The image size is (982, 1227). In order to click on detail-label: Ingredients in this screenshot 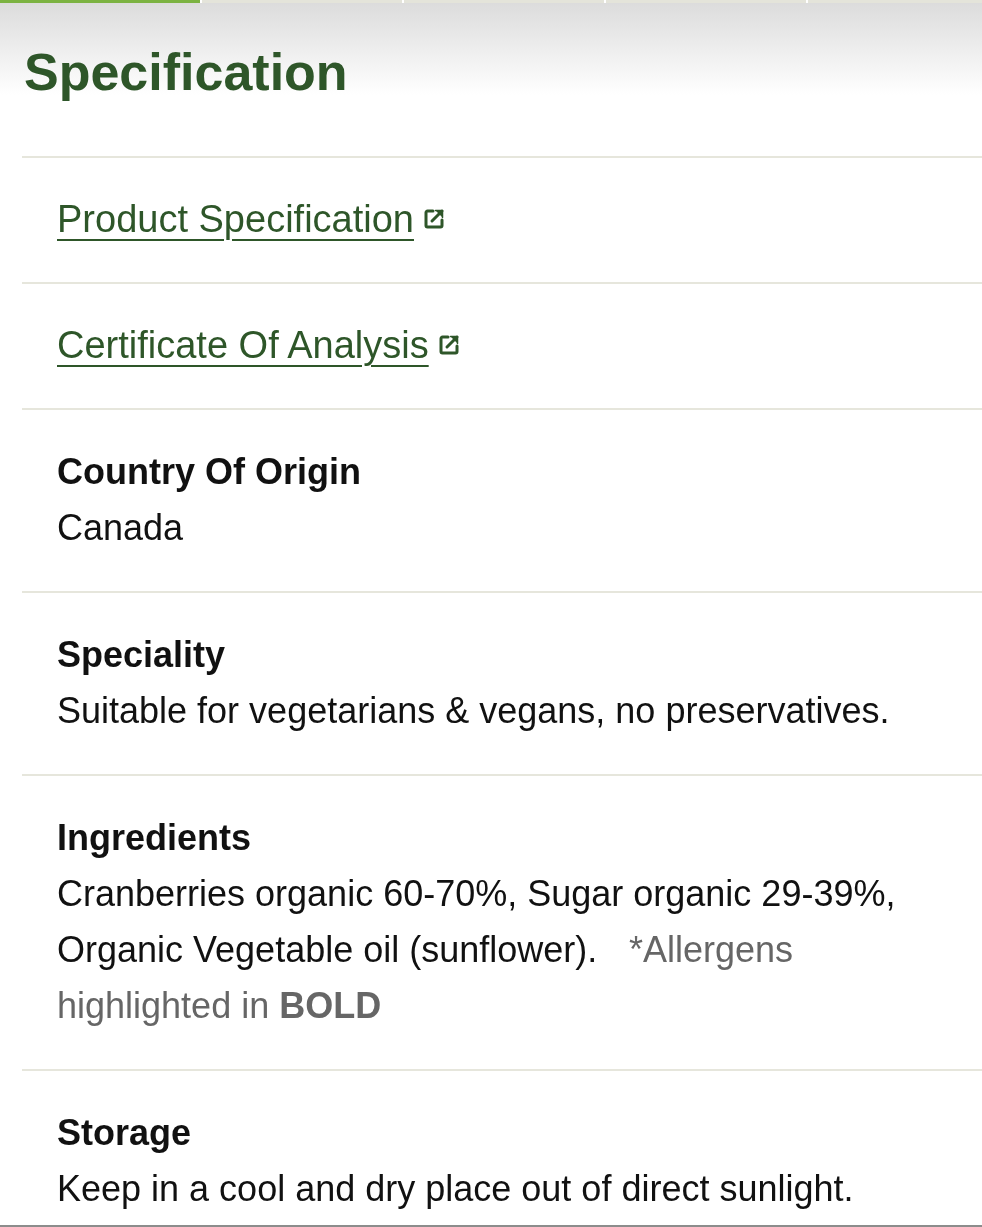, I will do `click(154, 838)`.